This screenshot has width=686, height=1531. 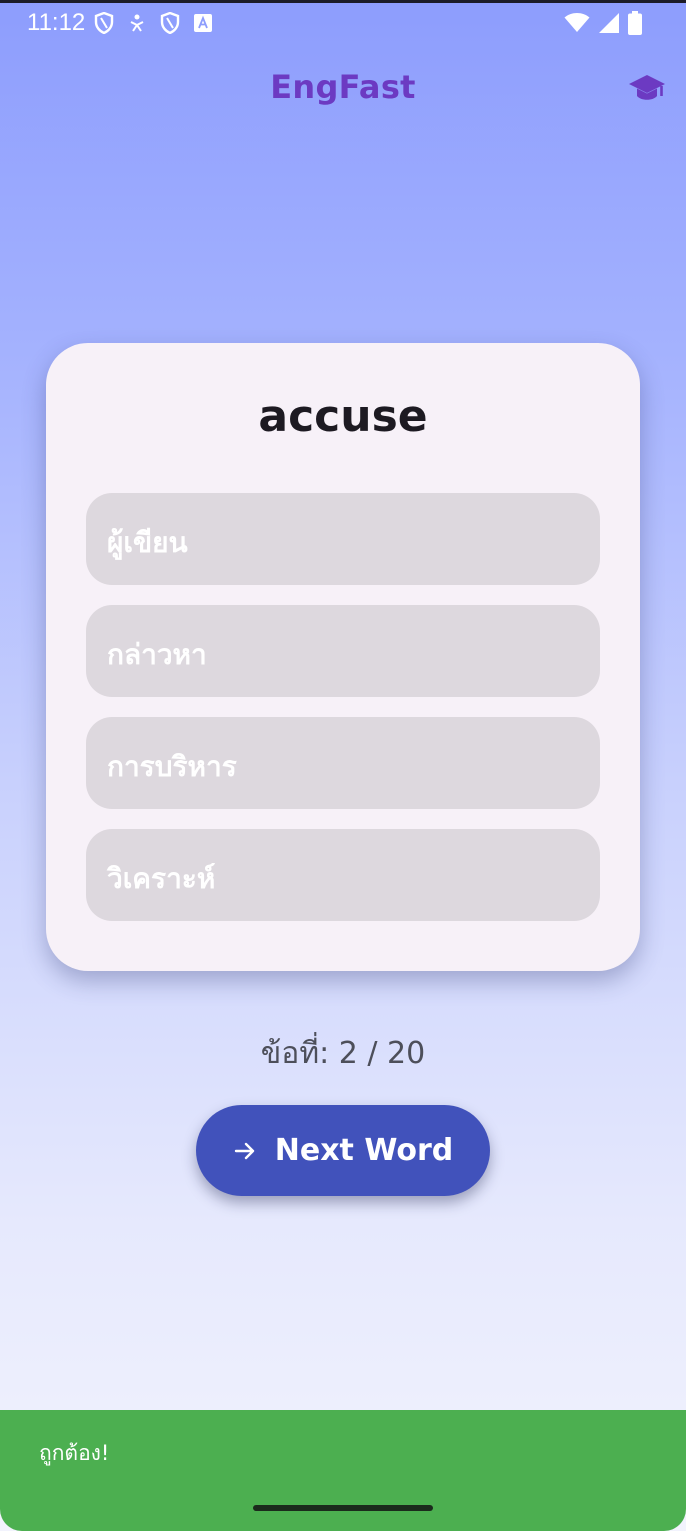 What do you see at coordinates (343, 875) in the screenshot?
I see `answer-option-4: วิเคราะห์` at bounding box center [343, 875].